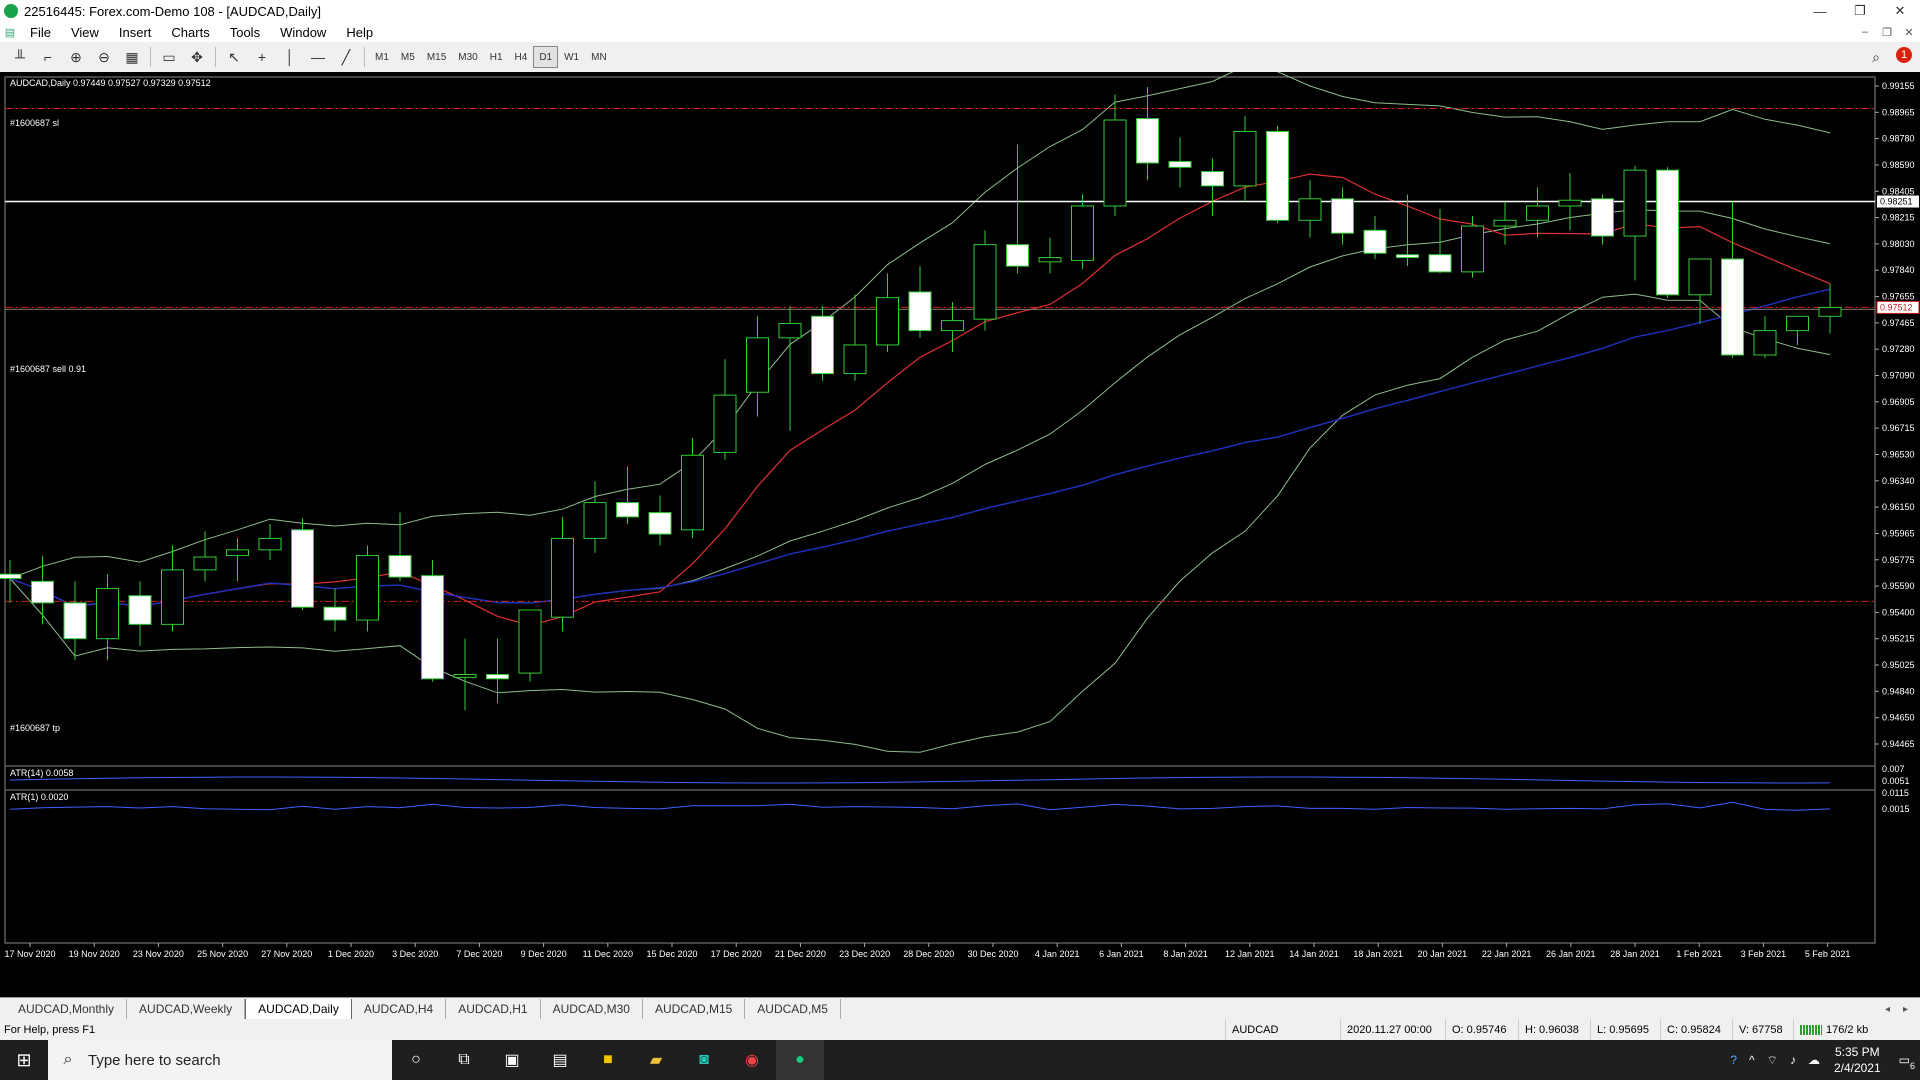 This screenshot has height=1080, width=1920. Describe the element at coordinates (1887, 32) in the screenshot. I see `child-restore-button: ❐` at that location.